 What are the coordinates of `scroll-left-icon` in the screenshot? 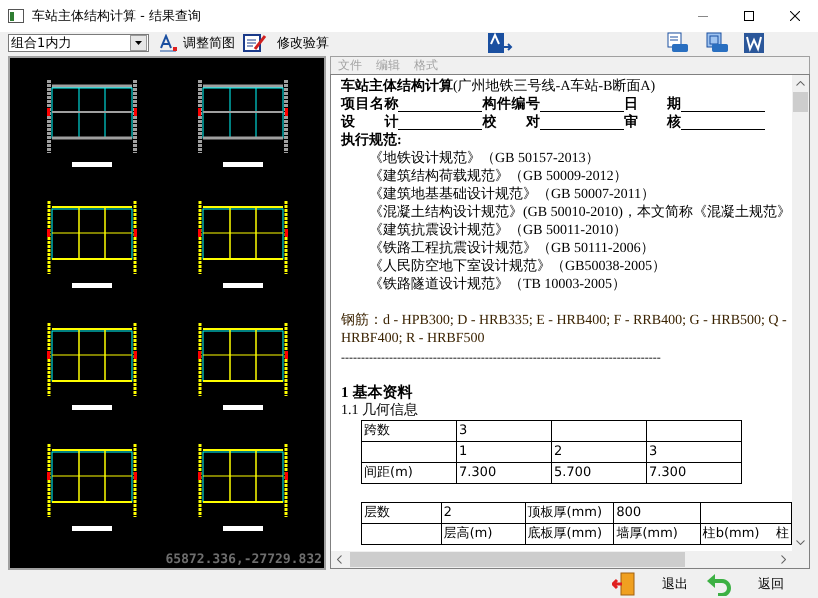 It's located at (339, 559).